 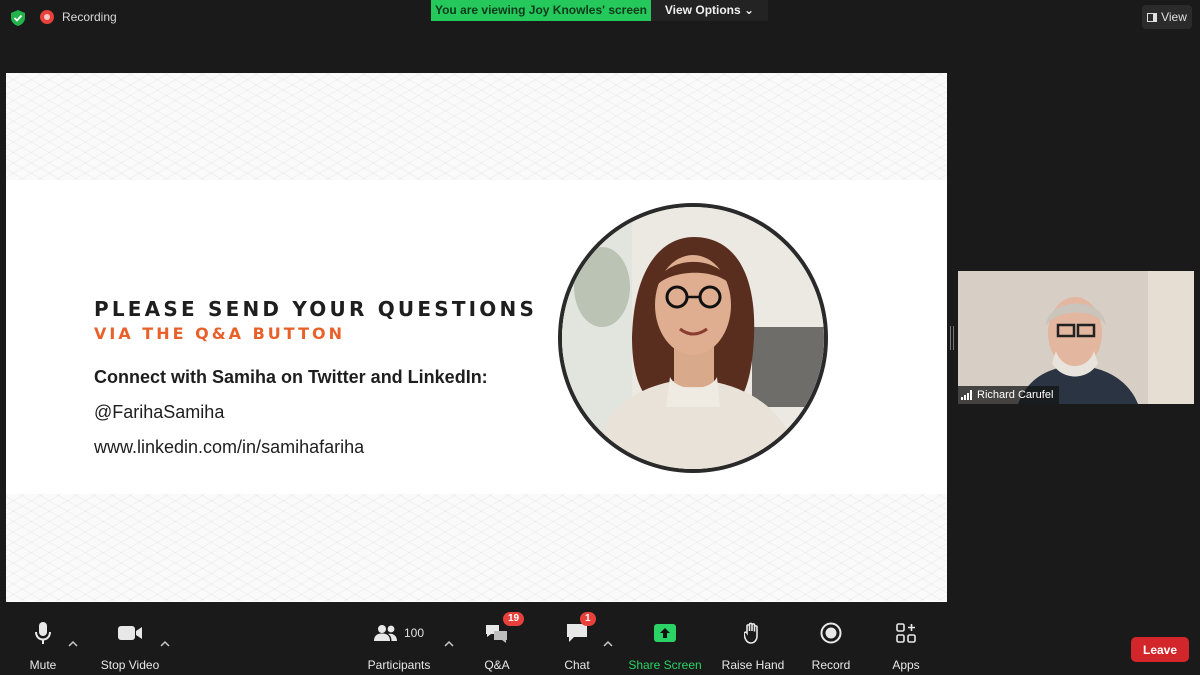 I want to click on chat-options-chevron-up-icon, so click(x=608, y=641).